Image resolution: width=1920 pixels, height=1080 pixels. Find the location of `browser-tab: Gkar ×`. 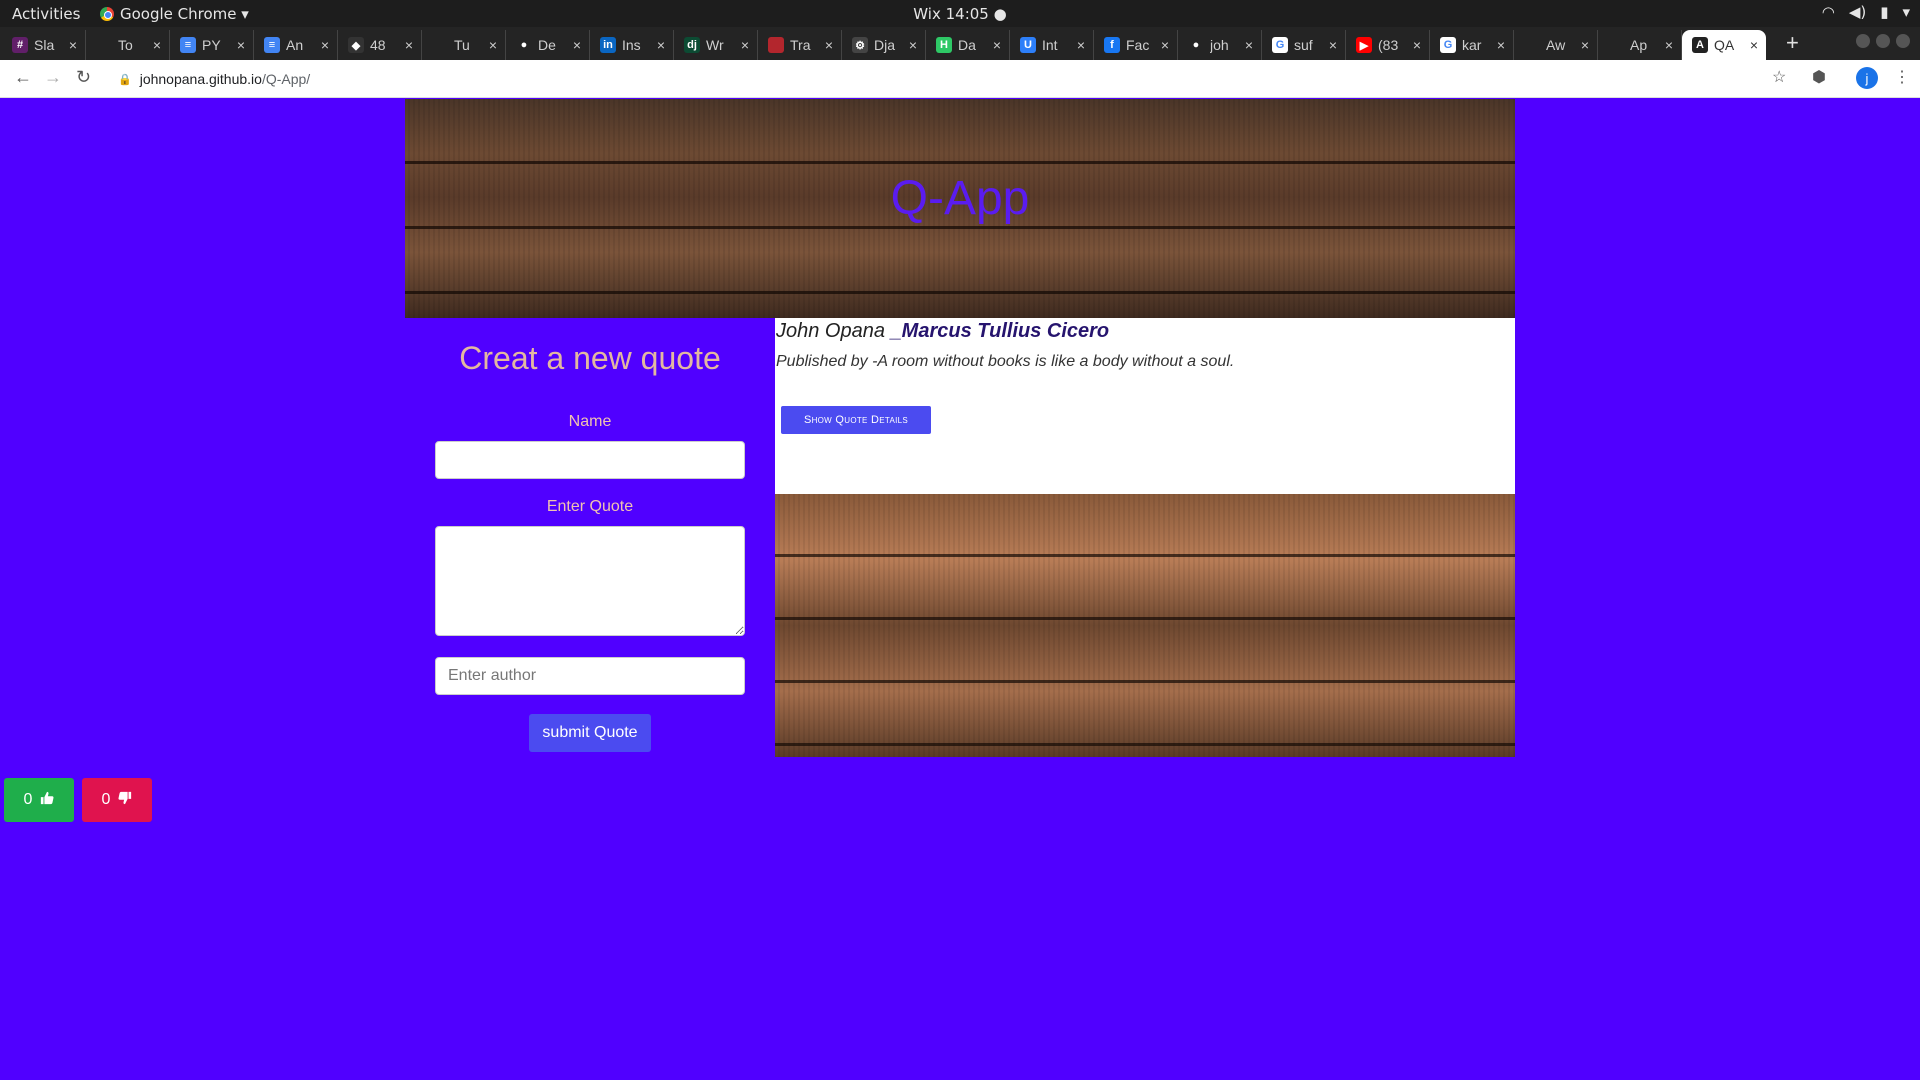

browser-tab: Gkar × is located at coordinates (1472, 45).